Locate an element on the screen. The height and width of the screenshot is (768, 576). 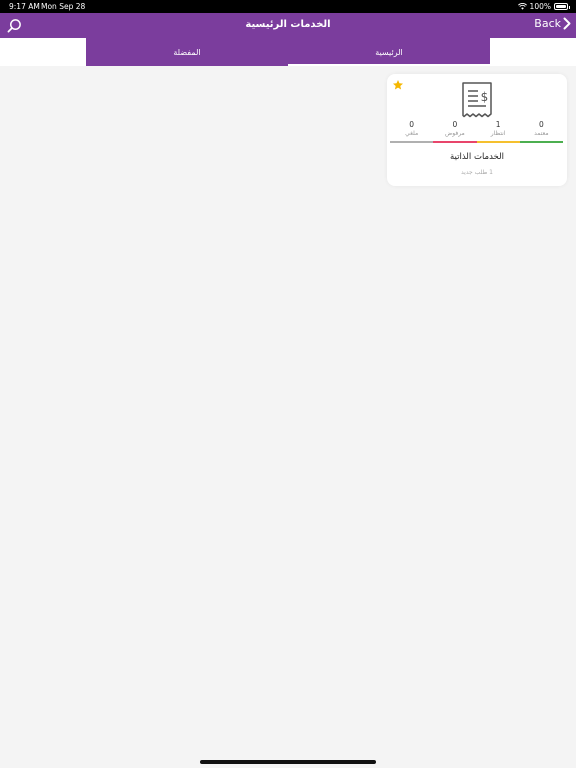
stat-cancelled-bar is located at coordinates (412, 142).